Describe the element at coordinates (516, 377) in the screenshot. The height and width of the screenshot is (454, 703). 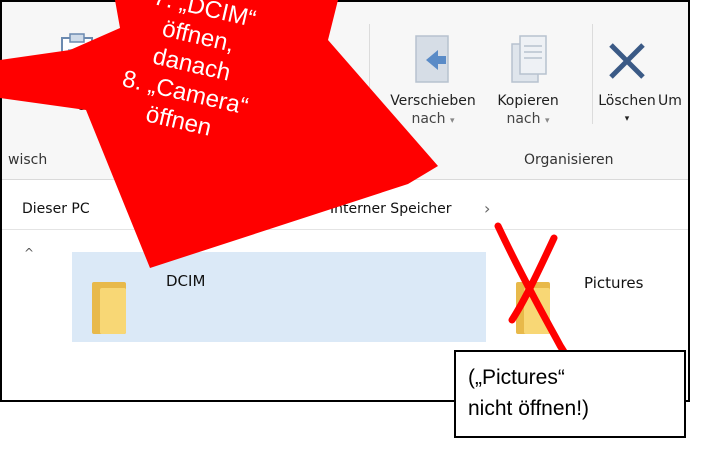
I see `note-line: („Pictures“` at that location.